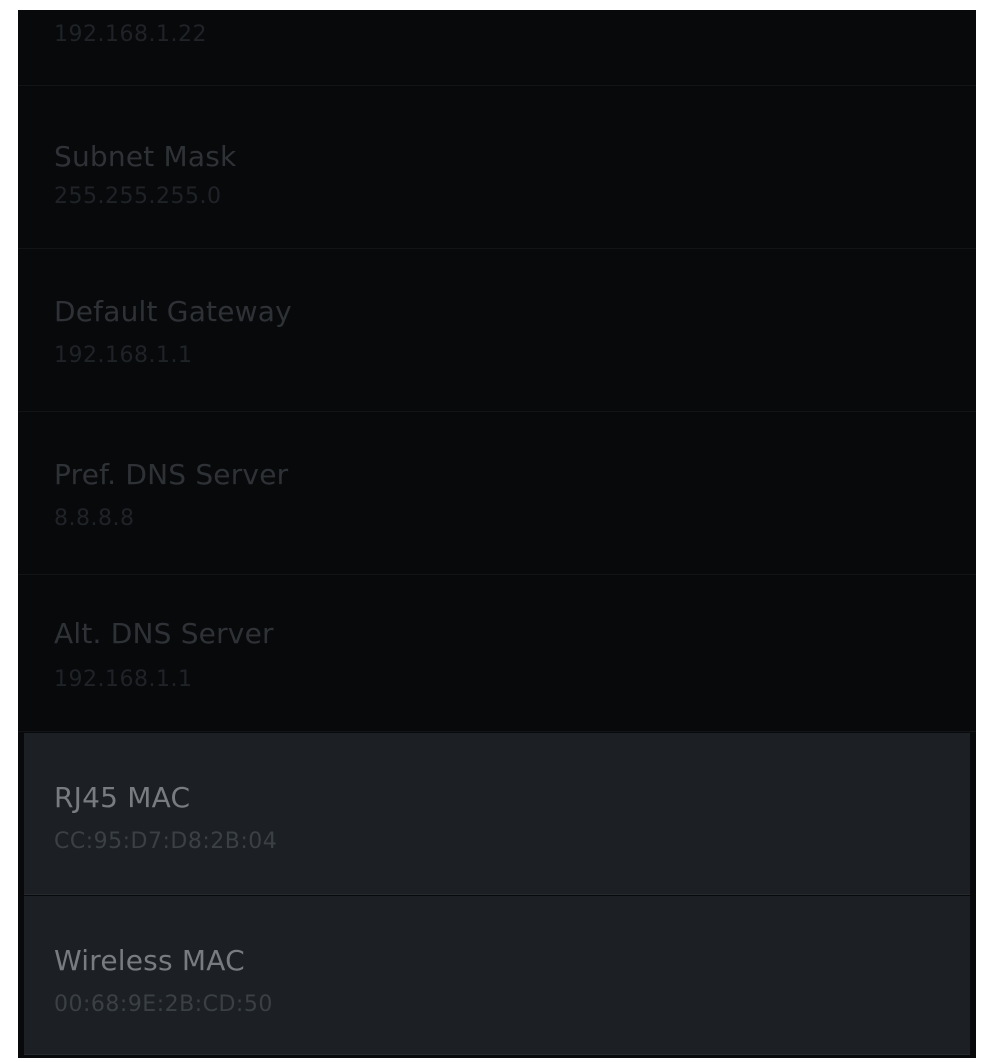 This screenshot has height=1062, width=994. I want to click on rj45-mac-label: RJ45 MAC, so click(122, 797).